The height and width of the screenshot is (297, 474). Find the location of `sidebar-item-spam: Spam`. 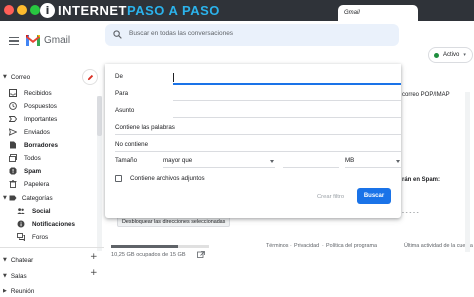

sidebar-item-spam: Spam is located at coordinates (20, 171).